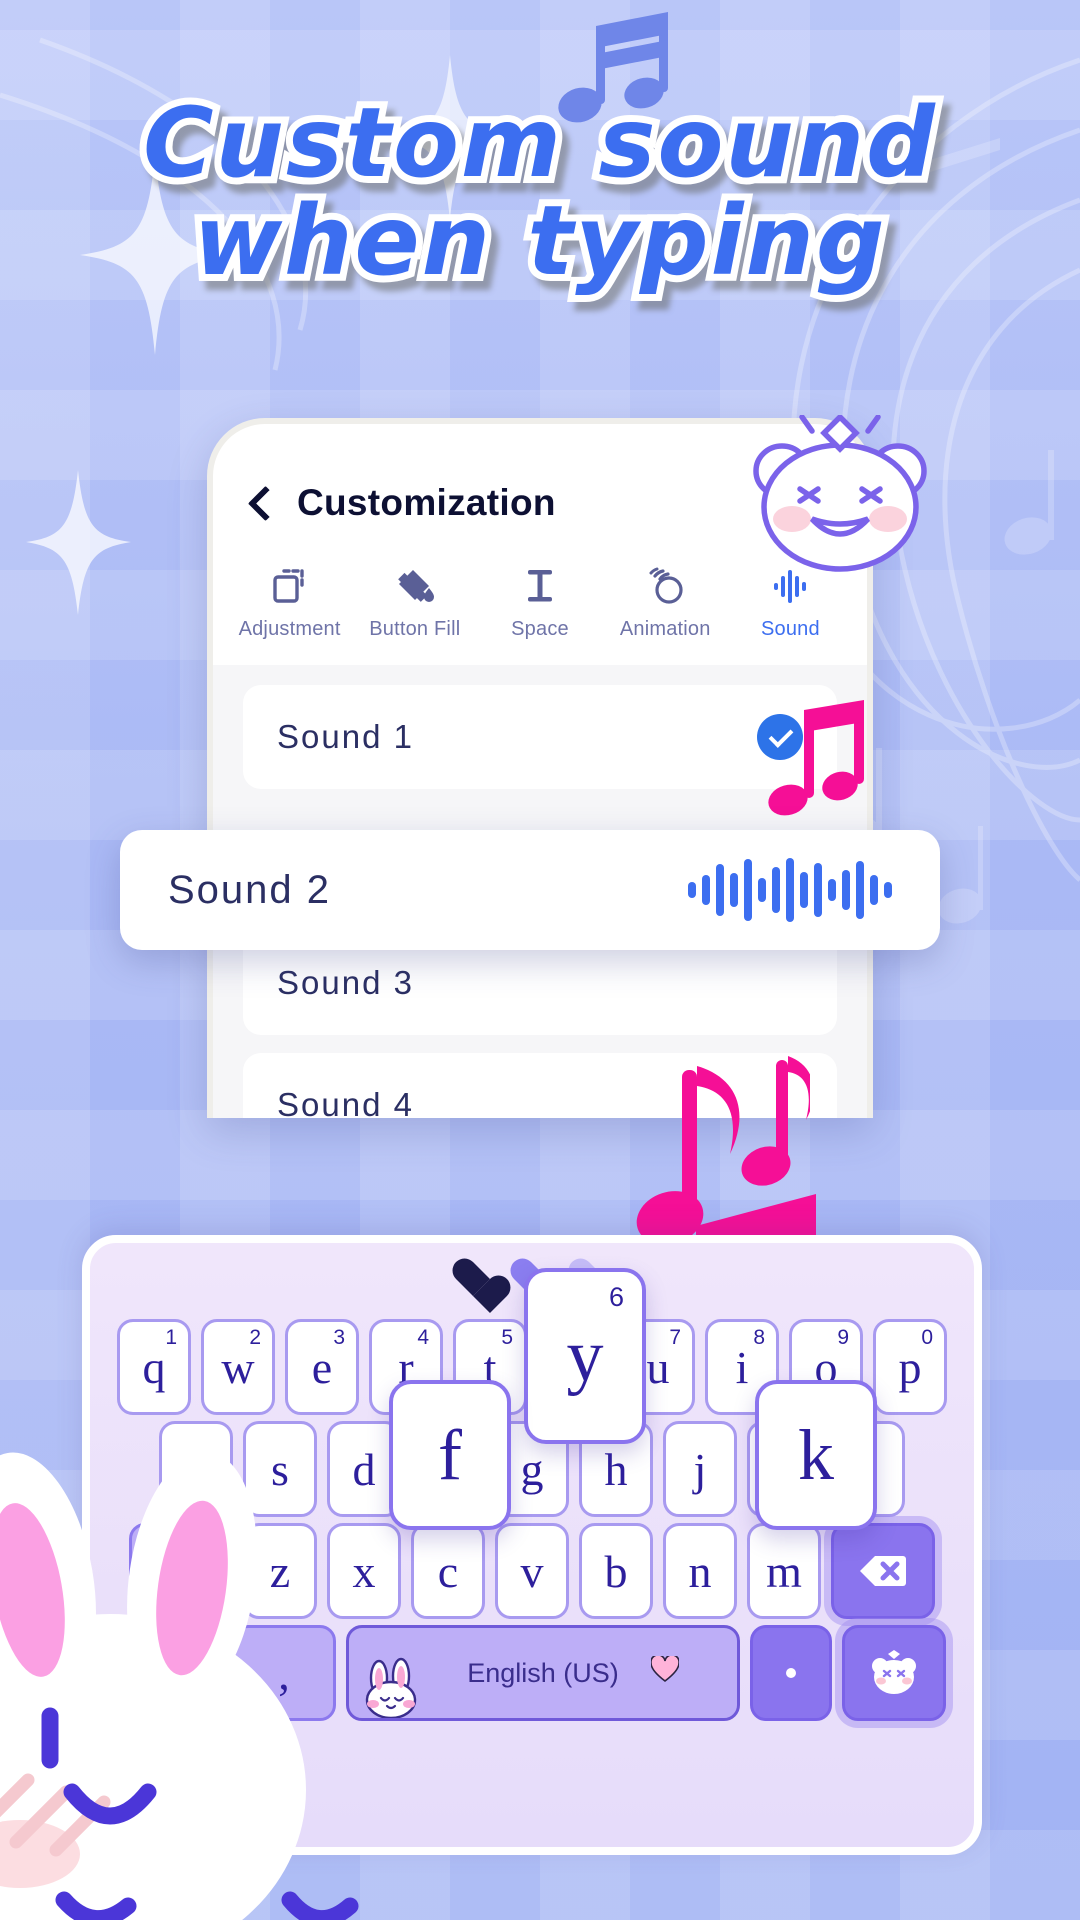 The width and height of the screenshot is (1080, 1920). I want to click on bunny-mascot-icon, so click(179, 1685).